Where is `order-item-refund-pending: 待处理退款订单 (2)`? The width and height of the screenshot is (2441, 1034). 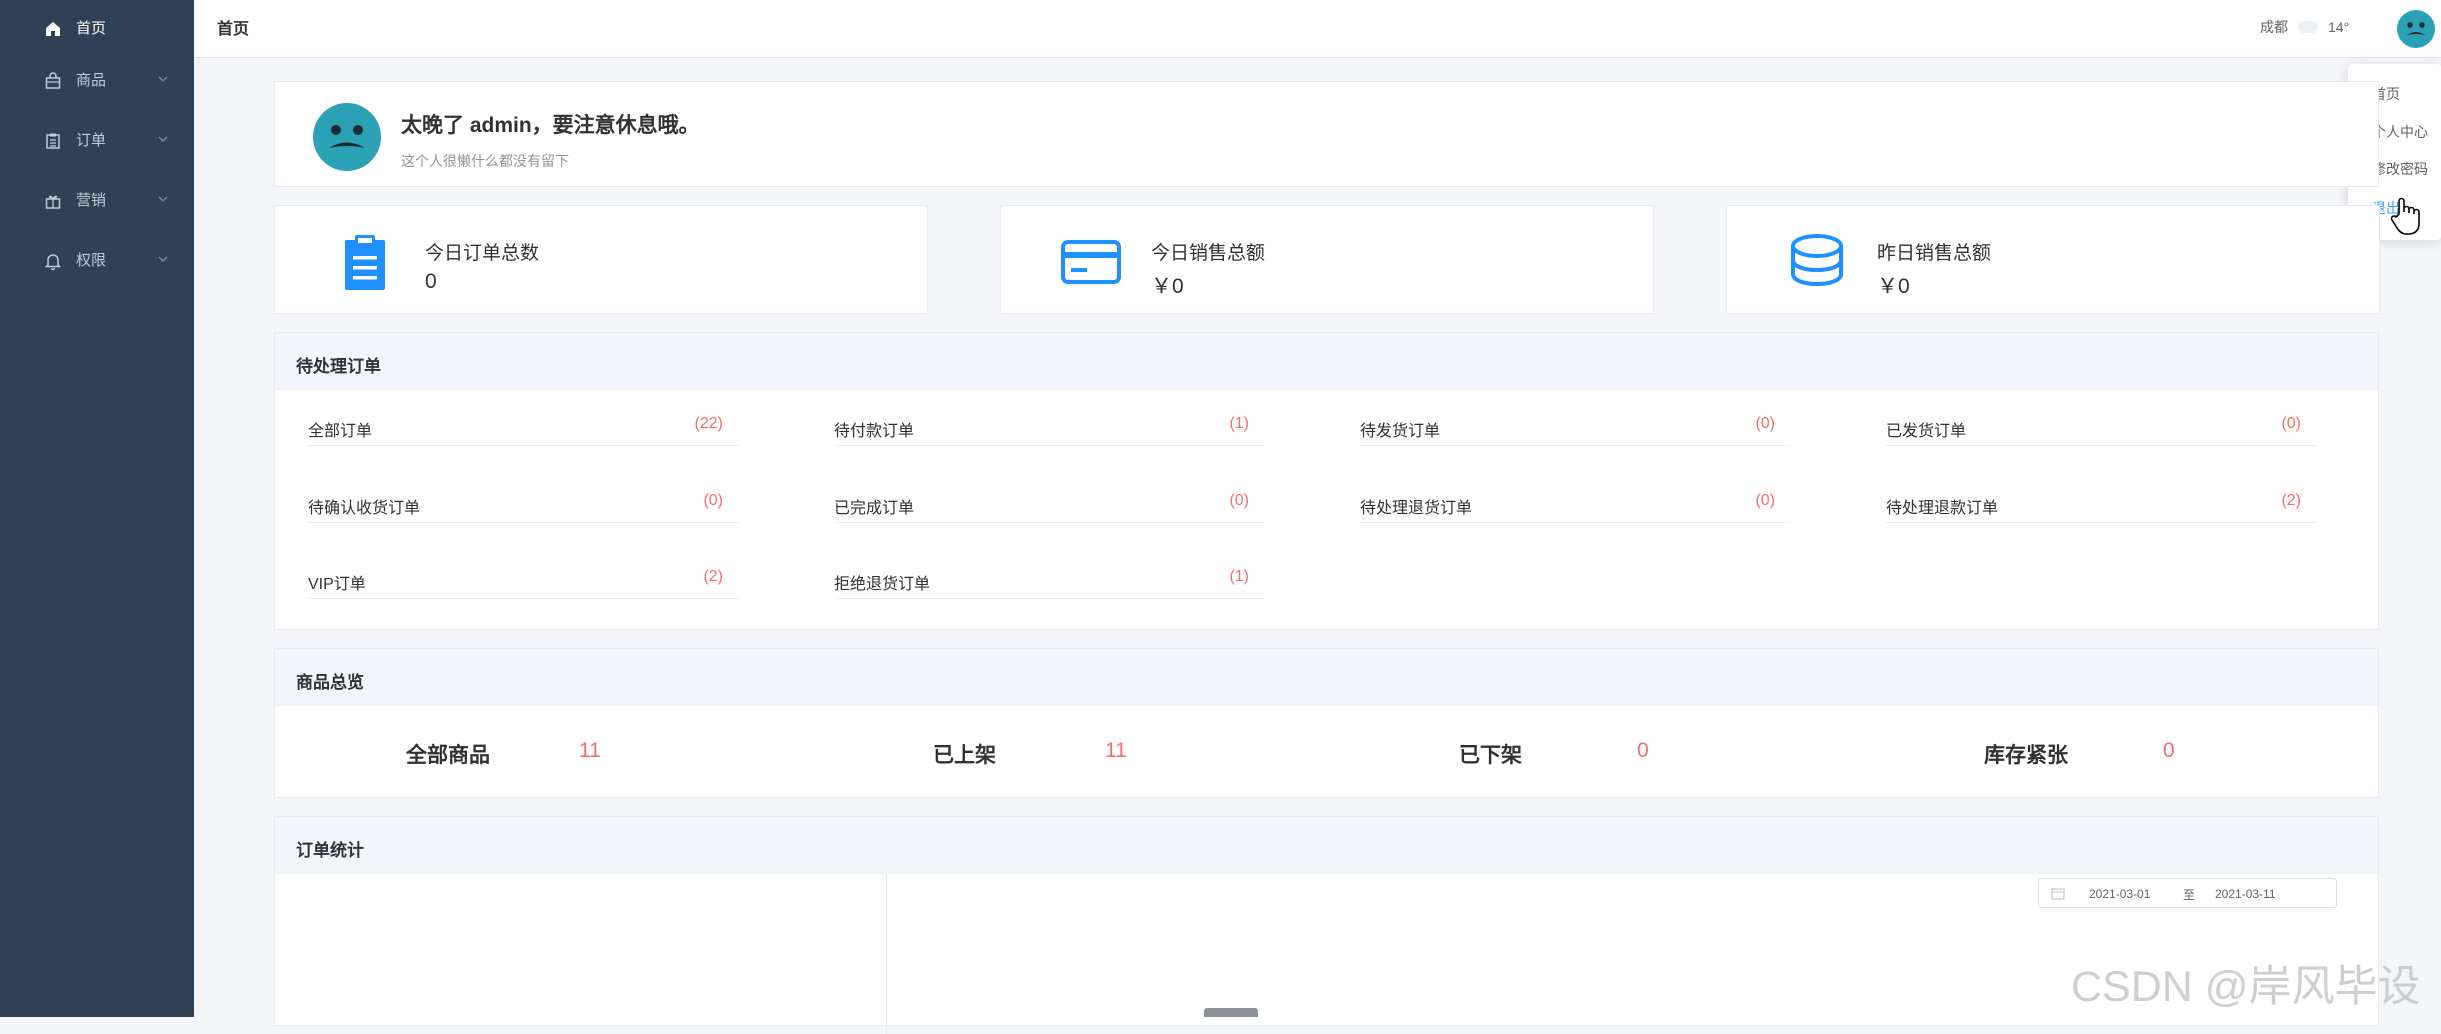
order-item-refund-pending: 待处理退款订单 (2) is located at coordinates (2101, 501).